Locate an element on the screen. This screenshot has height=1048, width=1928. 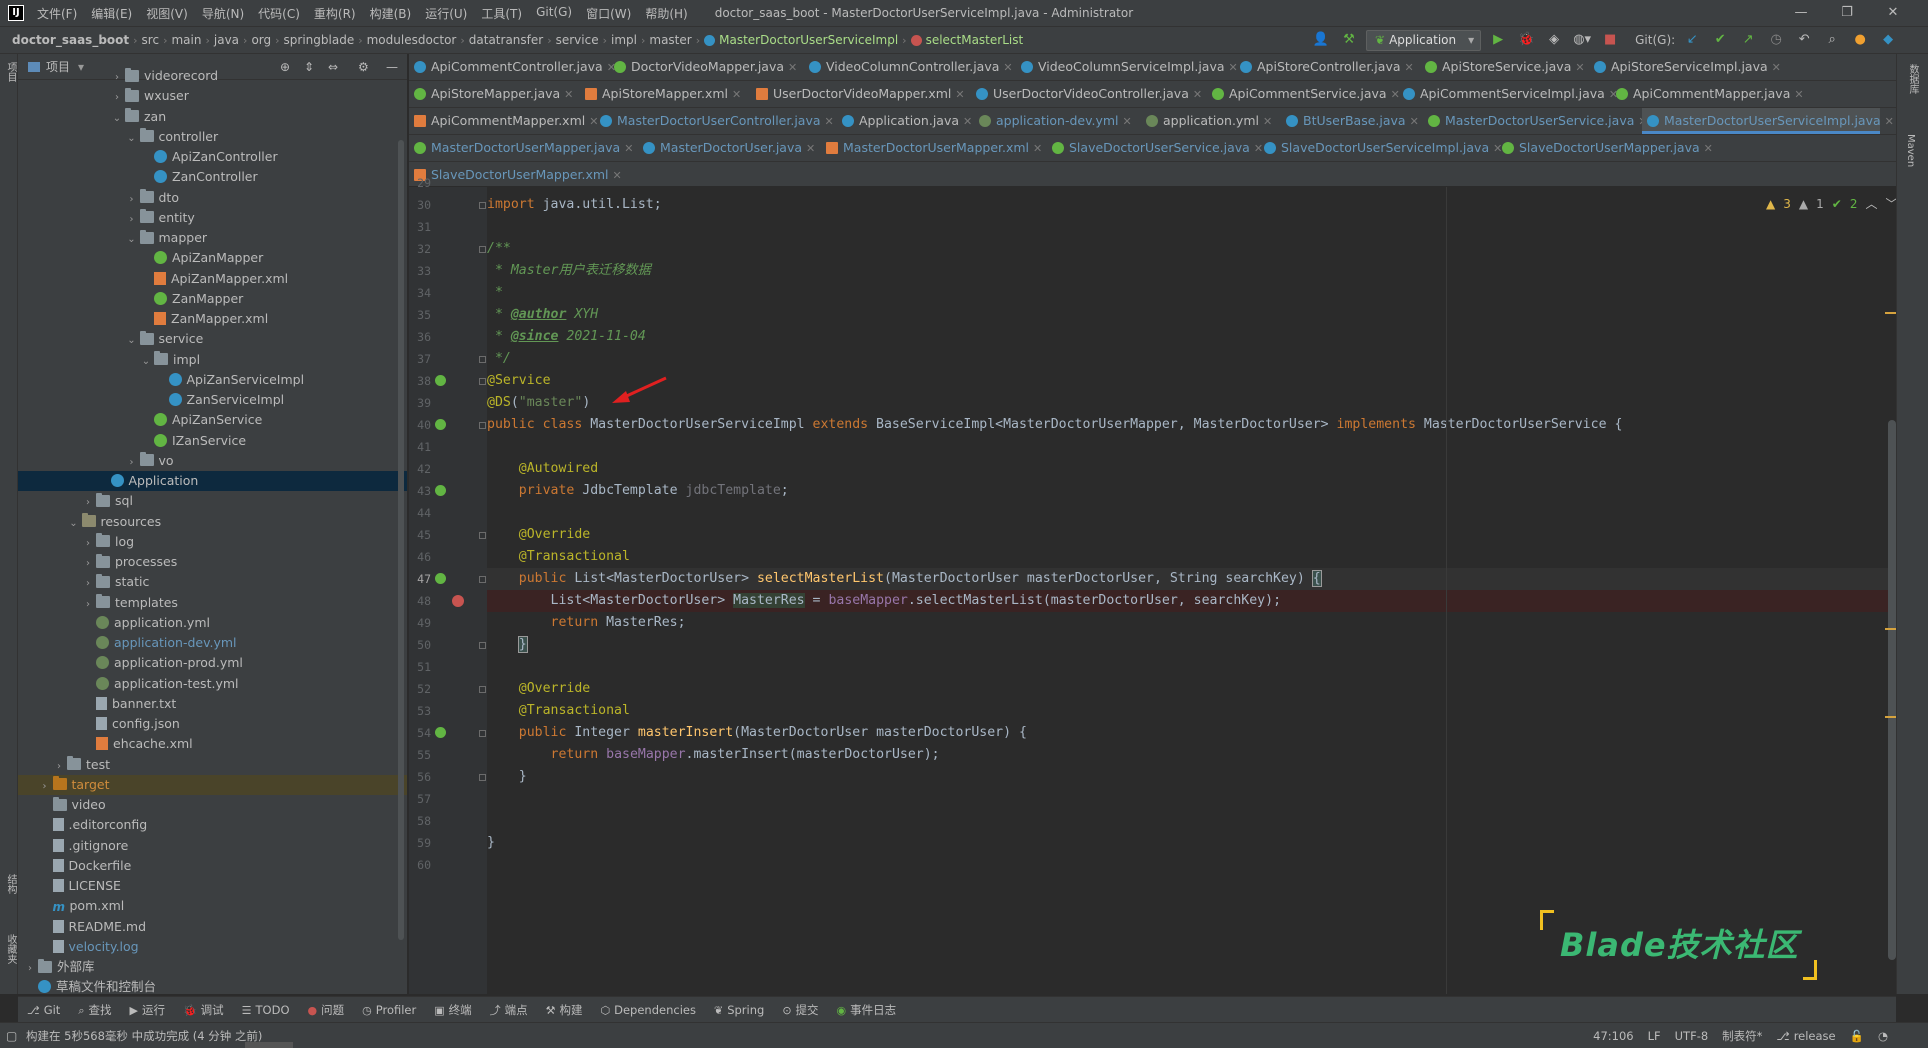
breadcrumb-item: selectMasterList is located at coordinates (975, 40).